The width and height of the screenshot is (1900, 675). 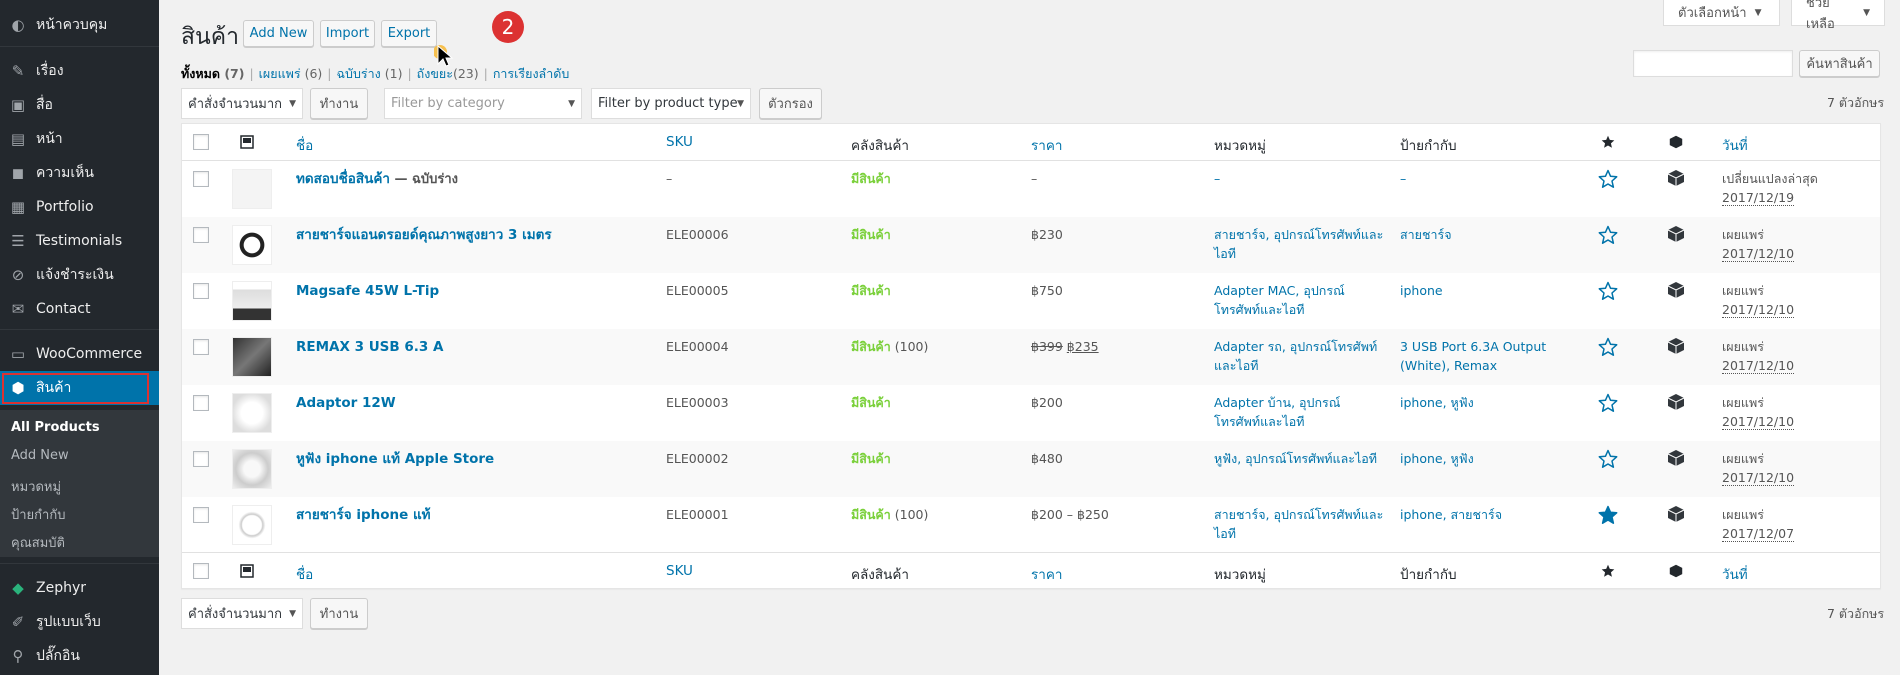 I want to click on bulk-action-select-bottom: คำสั่งจำนวนมาก ▼, so click(x=242, y=613).